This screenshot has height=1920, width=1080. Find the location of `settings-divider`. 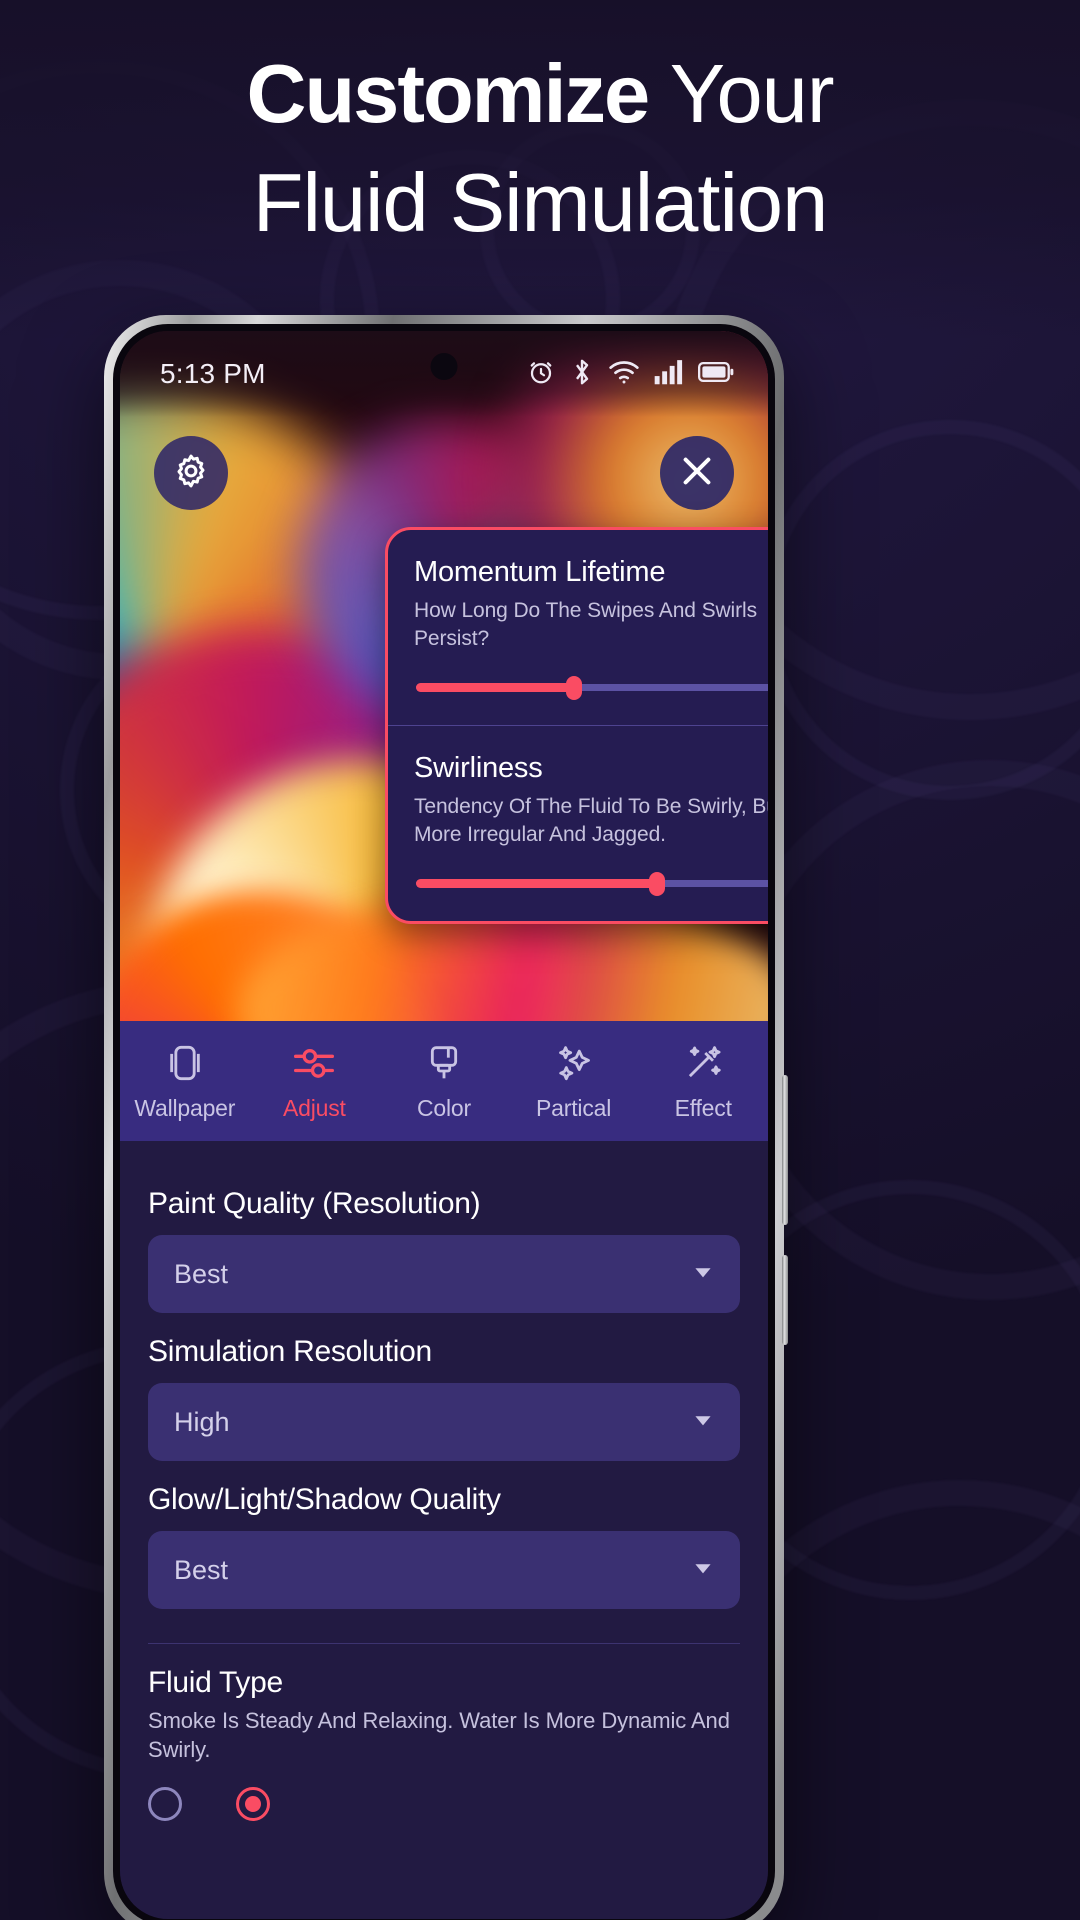

settings-divider is located at coordinates (444, 1643).